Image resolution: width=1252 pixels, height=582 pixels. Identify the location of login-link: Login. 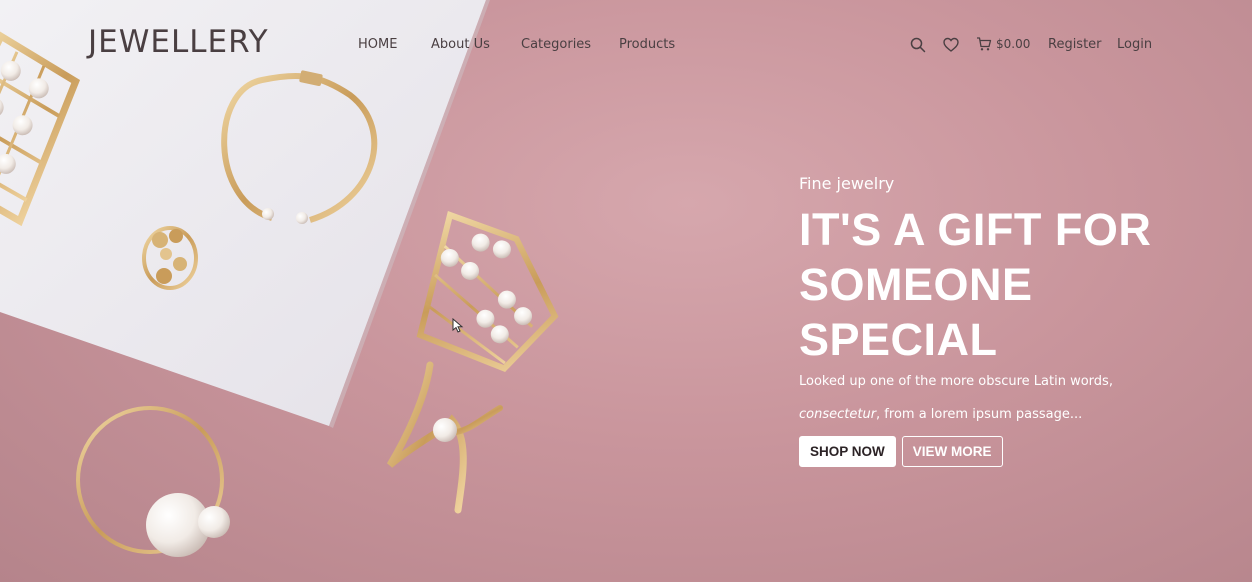
(1134, 44).